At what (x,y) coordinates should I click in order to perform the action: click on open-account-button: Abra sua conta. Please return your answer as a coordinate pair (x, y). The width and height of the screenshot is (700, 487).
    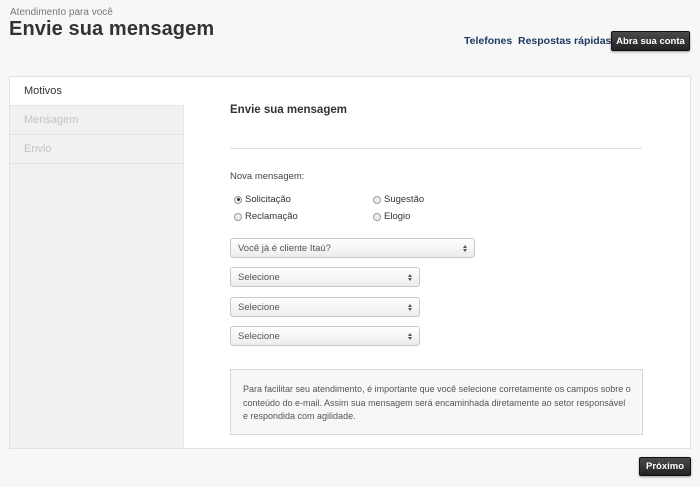
    Looking at the image, I should click on (650, 41).